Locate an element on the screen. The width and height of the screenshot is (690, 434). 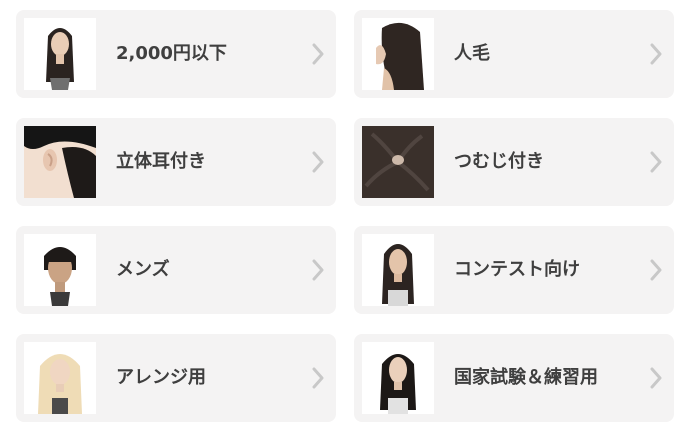
ear-closeup-image is located at coordinates (60, 162).